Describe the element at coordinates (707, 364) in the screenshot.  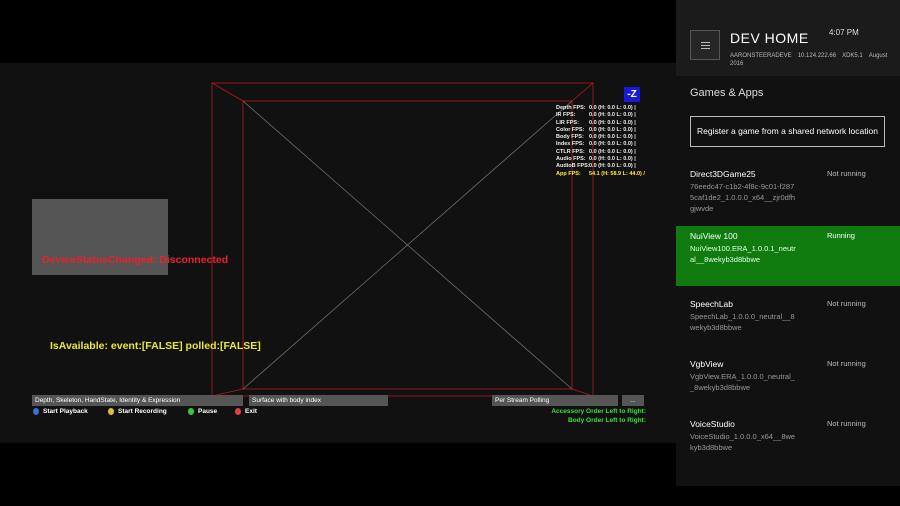
I see `app-name: VgbView` at that location.